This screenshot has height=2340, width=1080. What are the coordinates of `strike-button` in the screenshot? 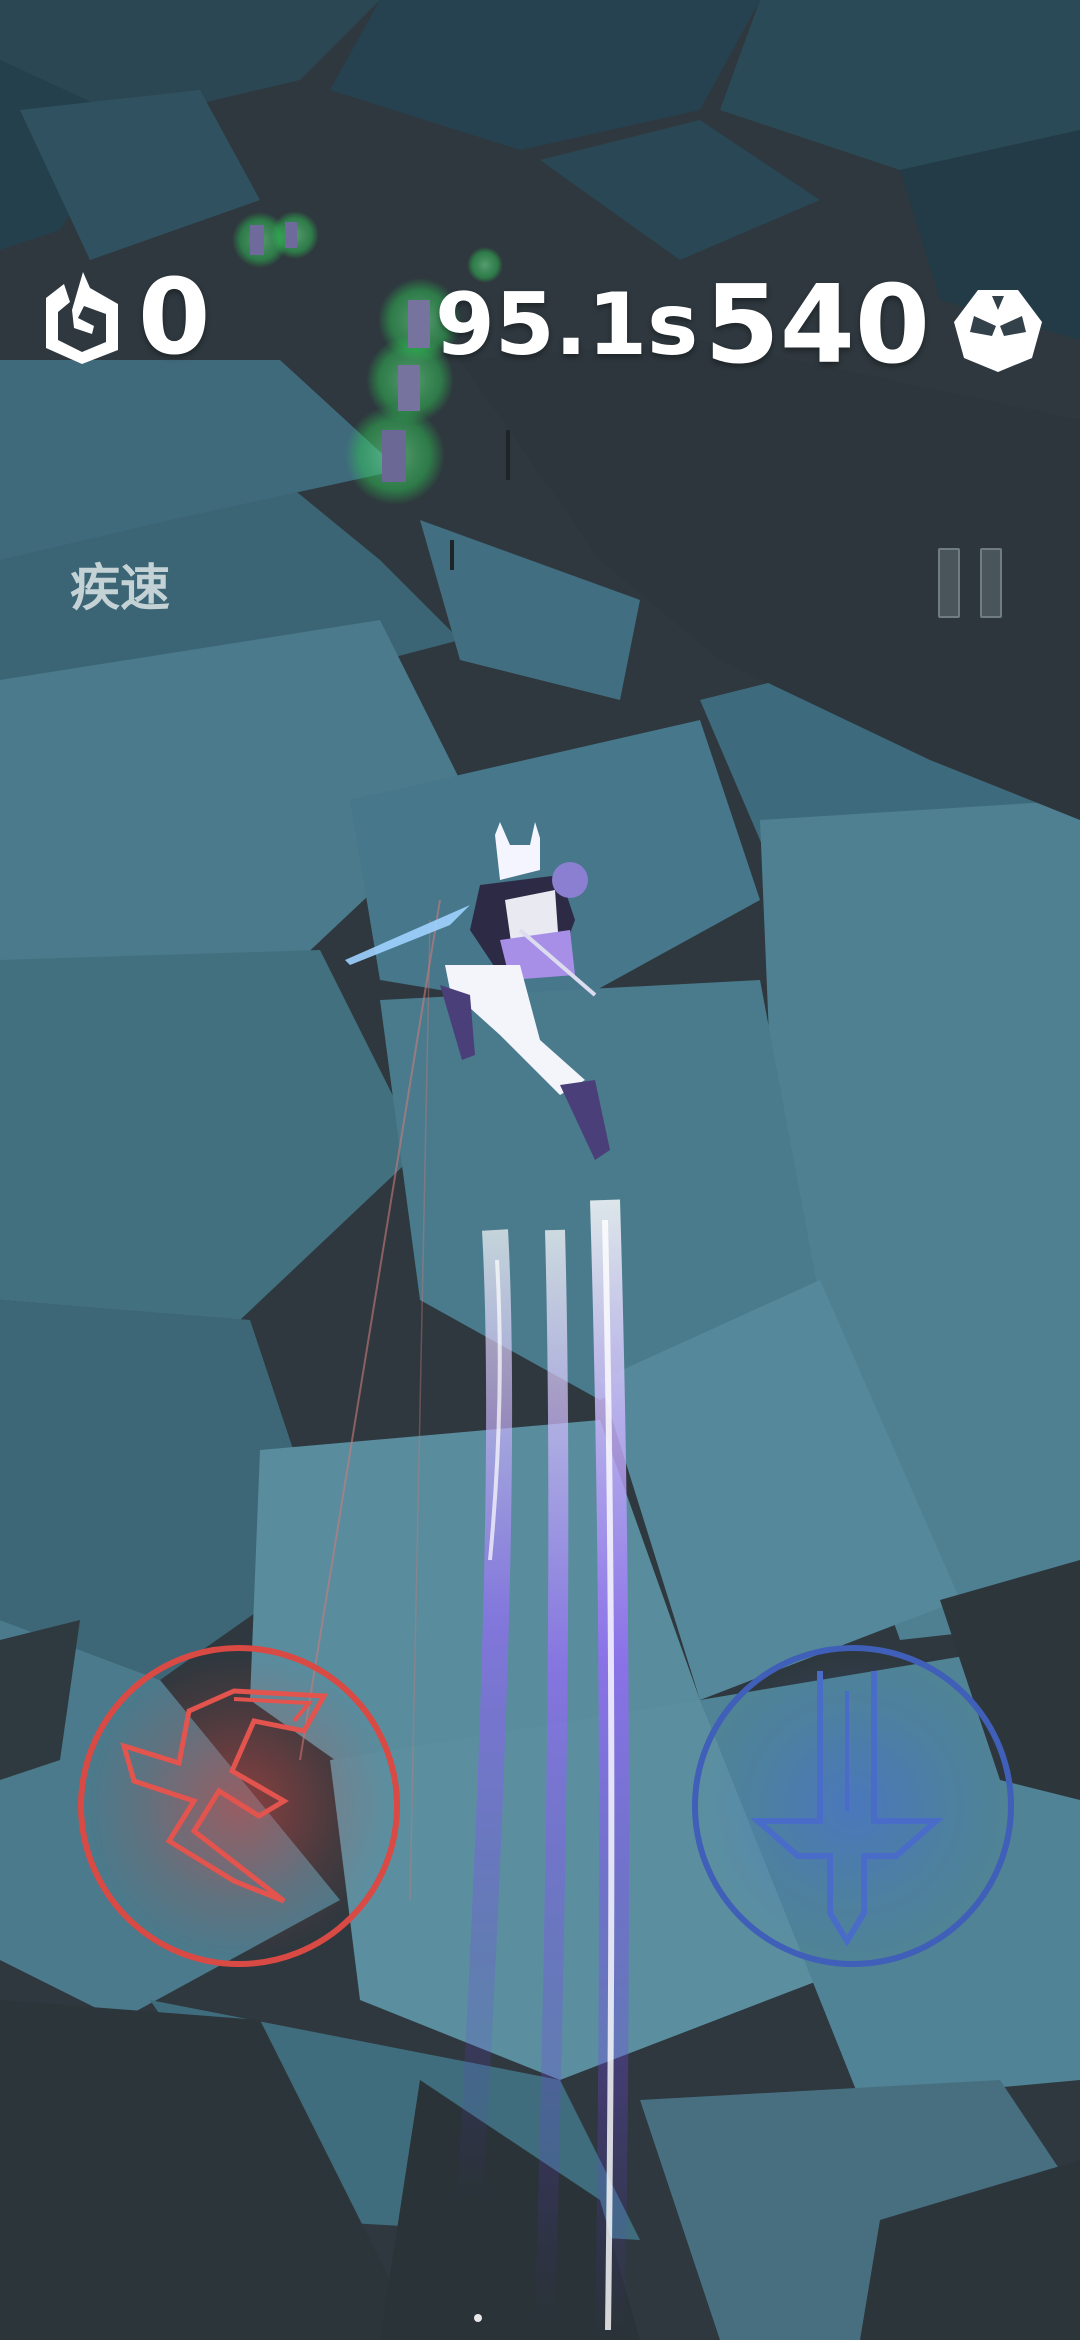 It's located at (853, 1806).